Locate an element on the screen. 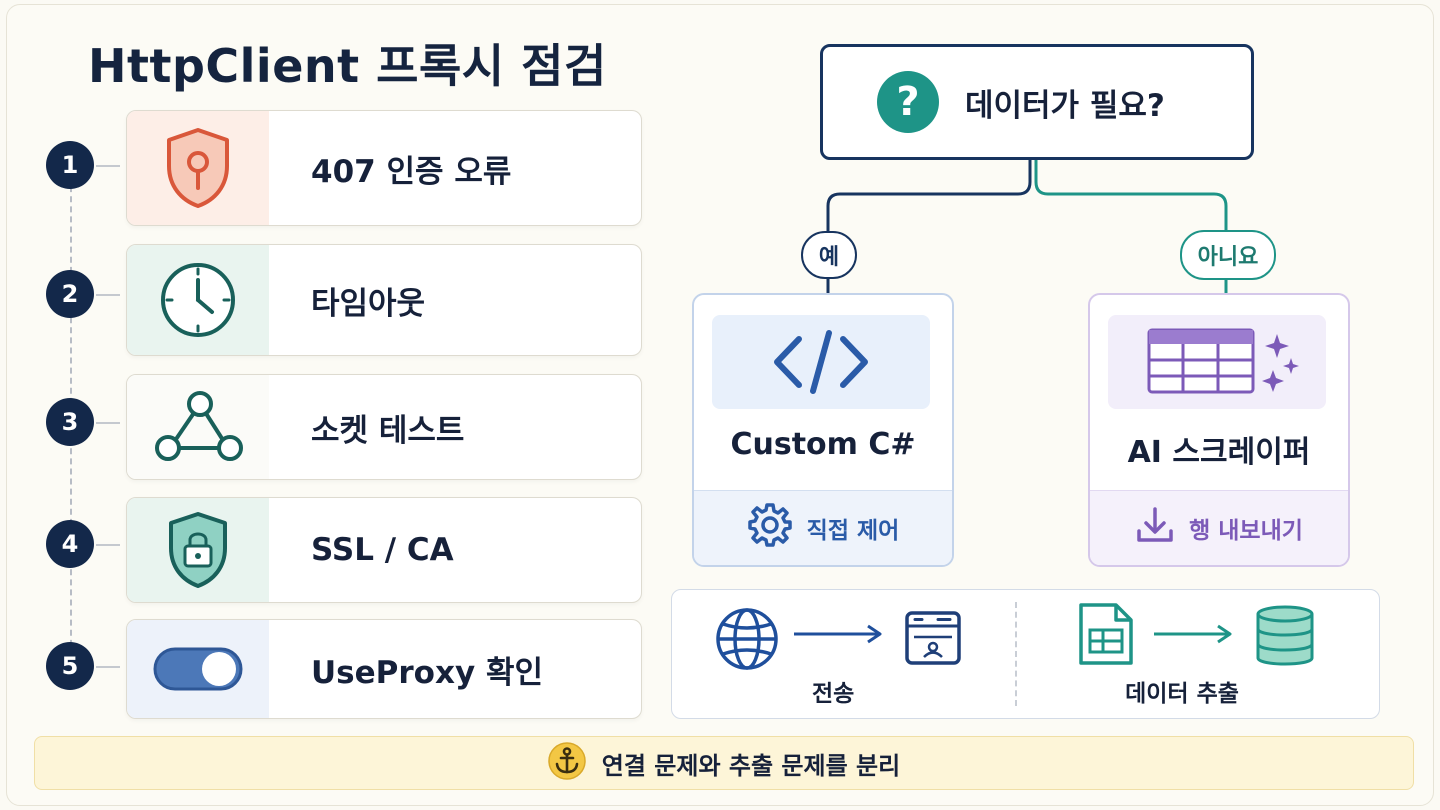 The height and width of the screenshot is (810, 1440). option-ai-scraper: AI 스크레이퍼 행 내보내기 is located at coordinates (1219, 430).